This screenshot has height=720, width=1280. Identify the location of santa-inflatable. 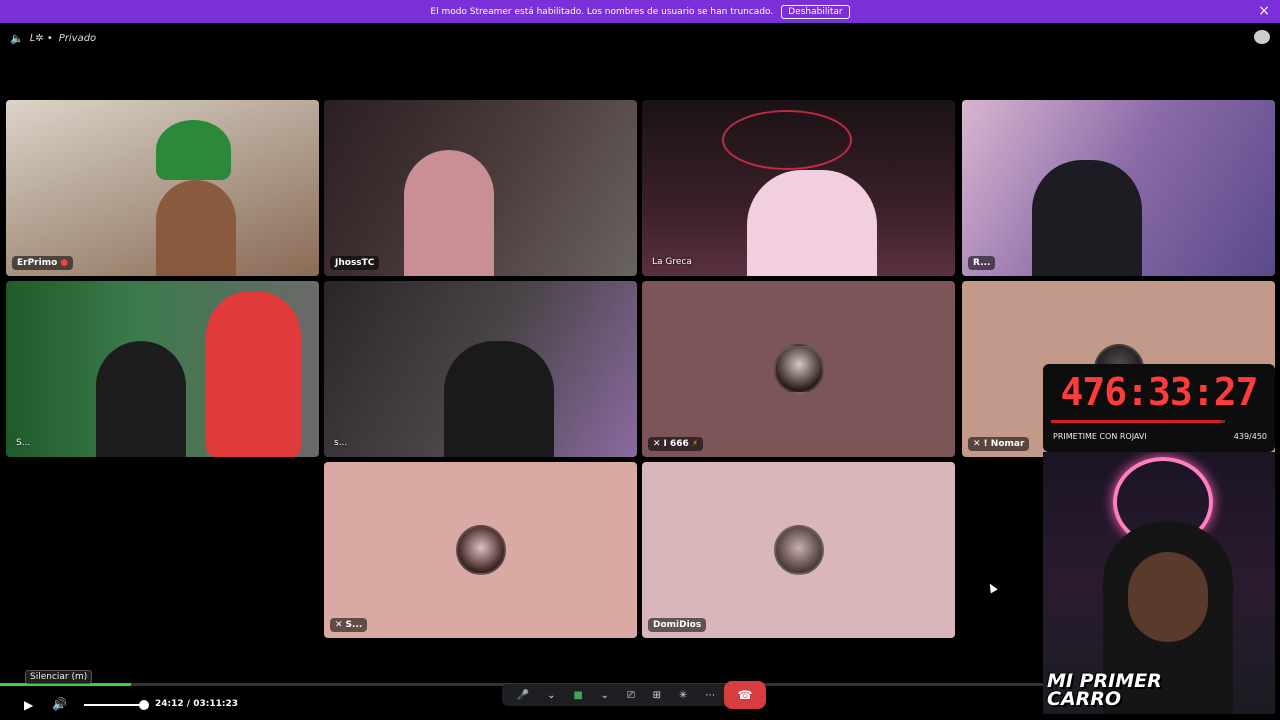
(253, 374).